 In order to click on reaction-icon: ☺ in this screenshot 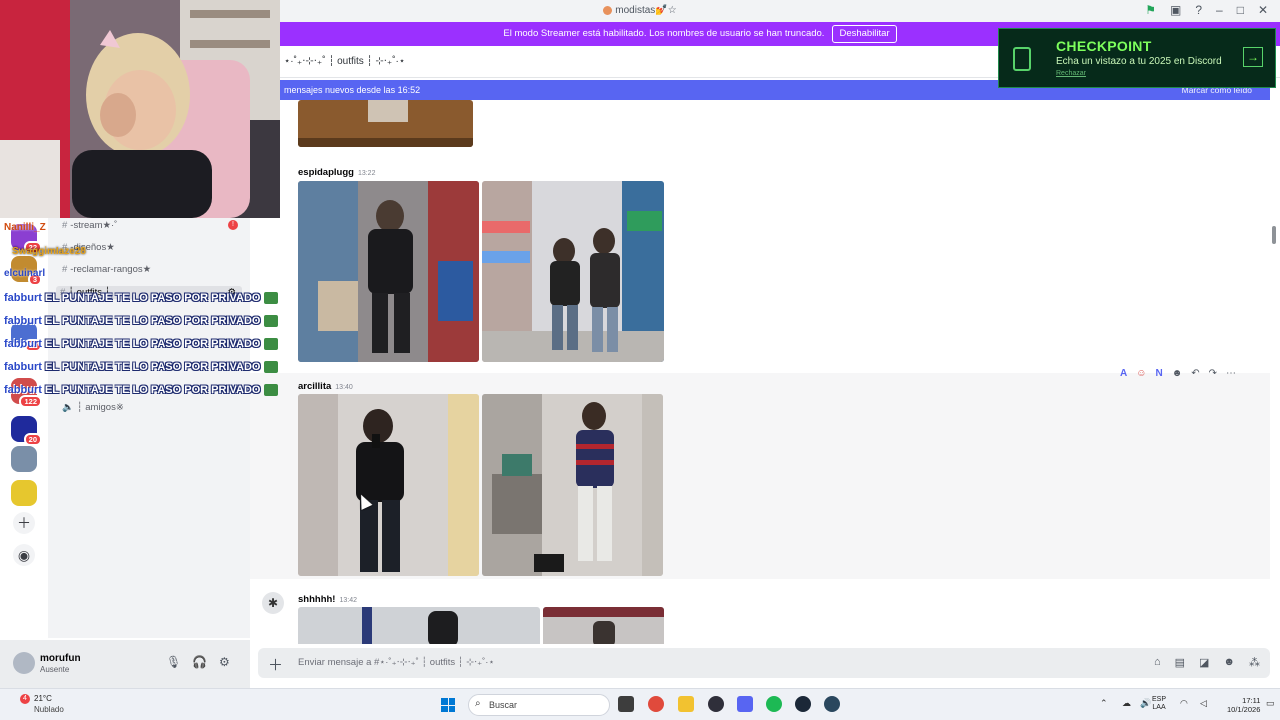, I will do `click(1141, 373)`.